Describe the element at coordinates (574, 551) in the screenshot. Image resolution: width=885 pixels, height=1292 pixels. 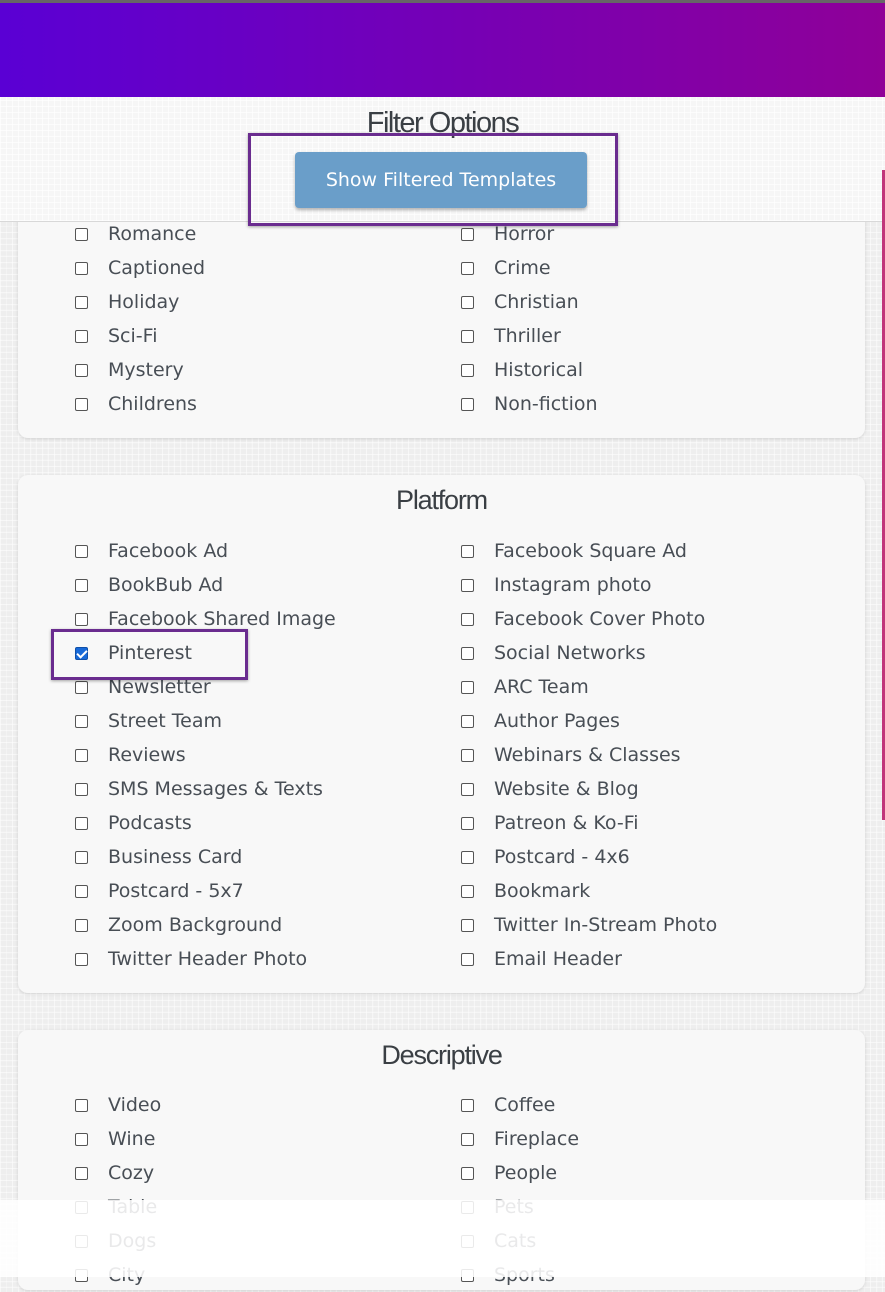
I see `platform-option: Facebook Square Ad` at that location.